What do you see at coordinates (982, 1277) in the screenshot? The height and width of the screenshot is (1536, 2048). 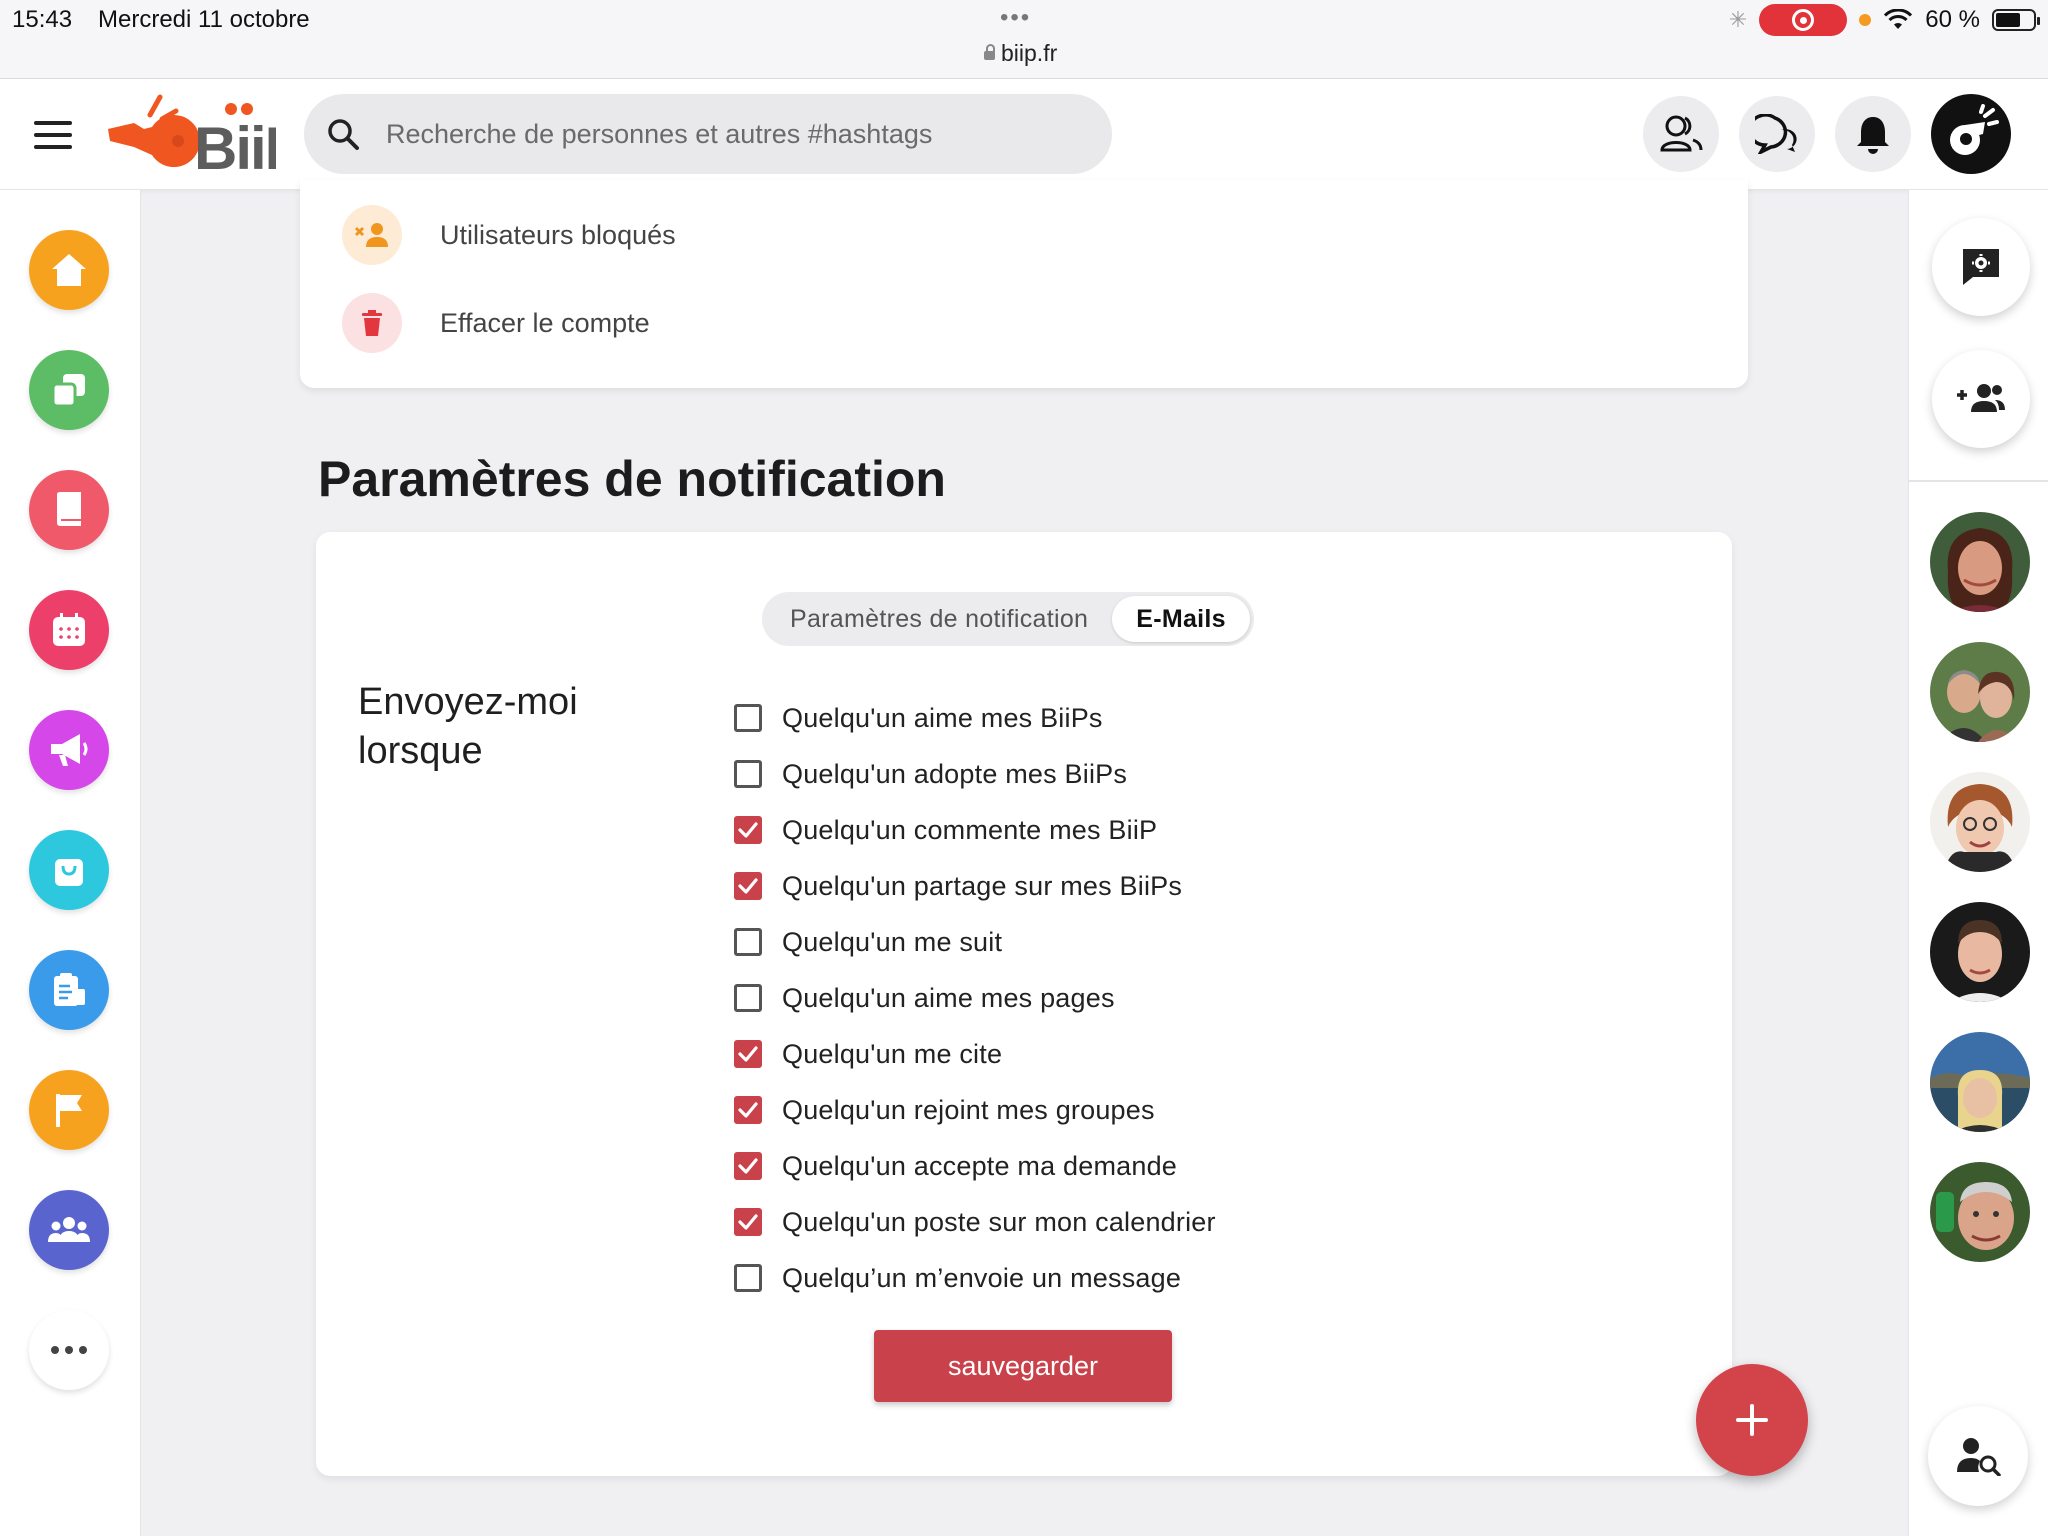 I see `notification-option-label: Quelqu’un m’envoie un message` at bounding box center [982, 1277].